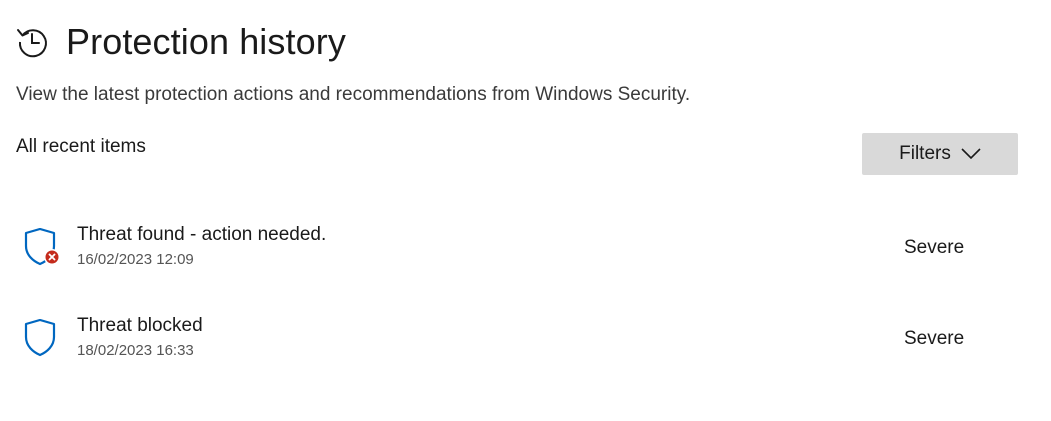 The width and height of the screenshot is (1051, 421). Describe the element at coordinates (971, 154) in the screenshot. I see `chevron-down-icon` at that location.